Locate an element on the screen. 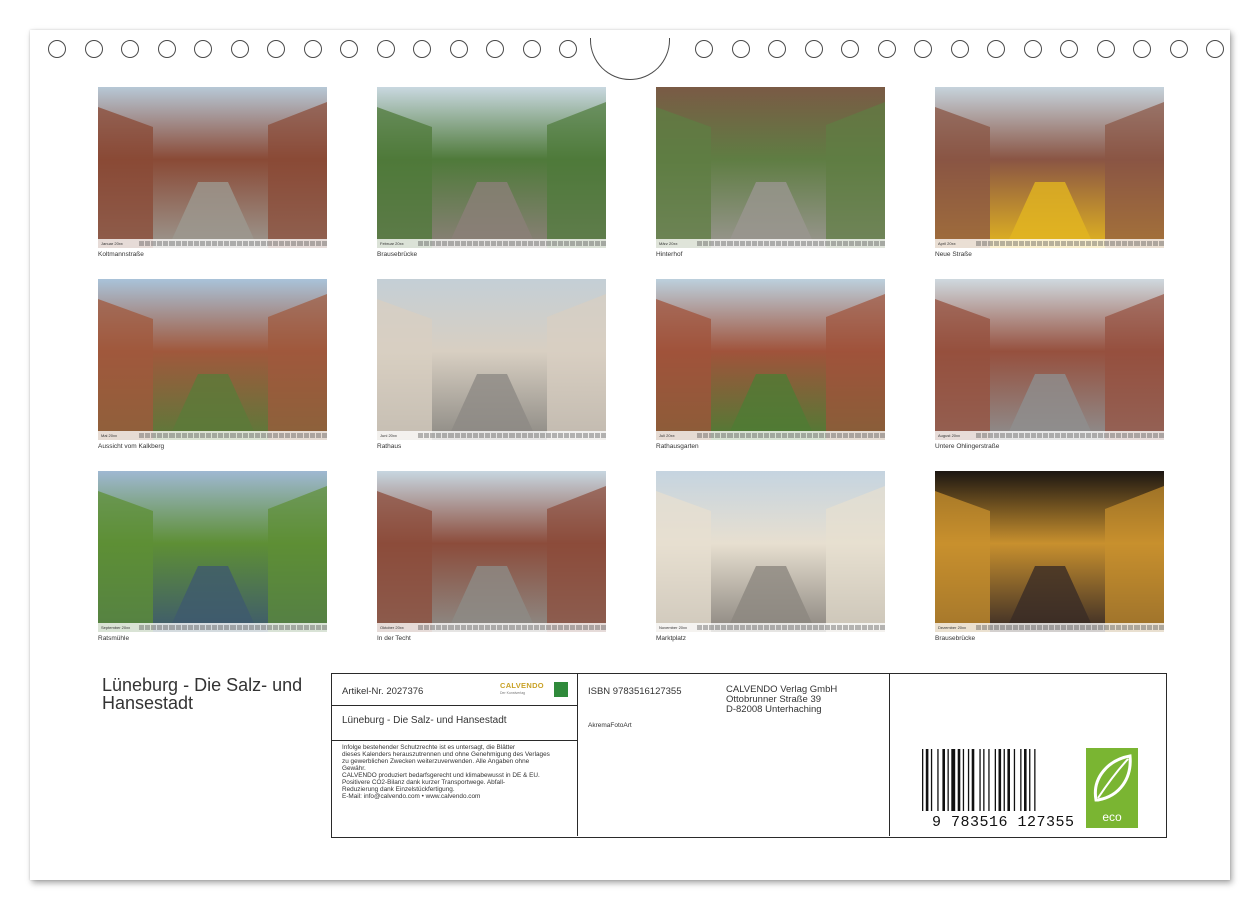 The height and width of the screenshot is (908, 1260). calendar-month-photo: Mai 20xx Aussicht vom Kalkberg is located at coordinates (212, 366).